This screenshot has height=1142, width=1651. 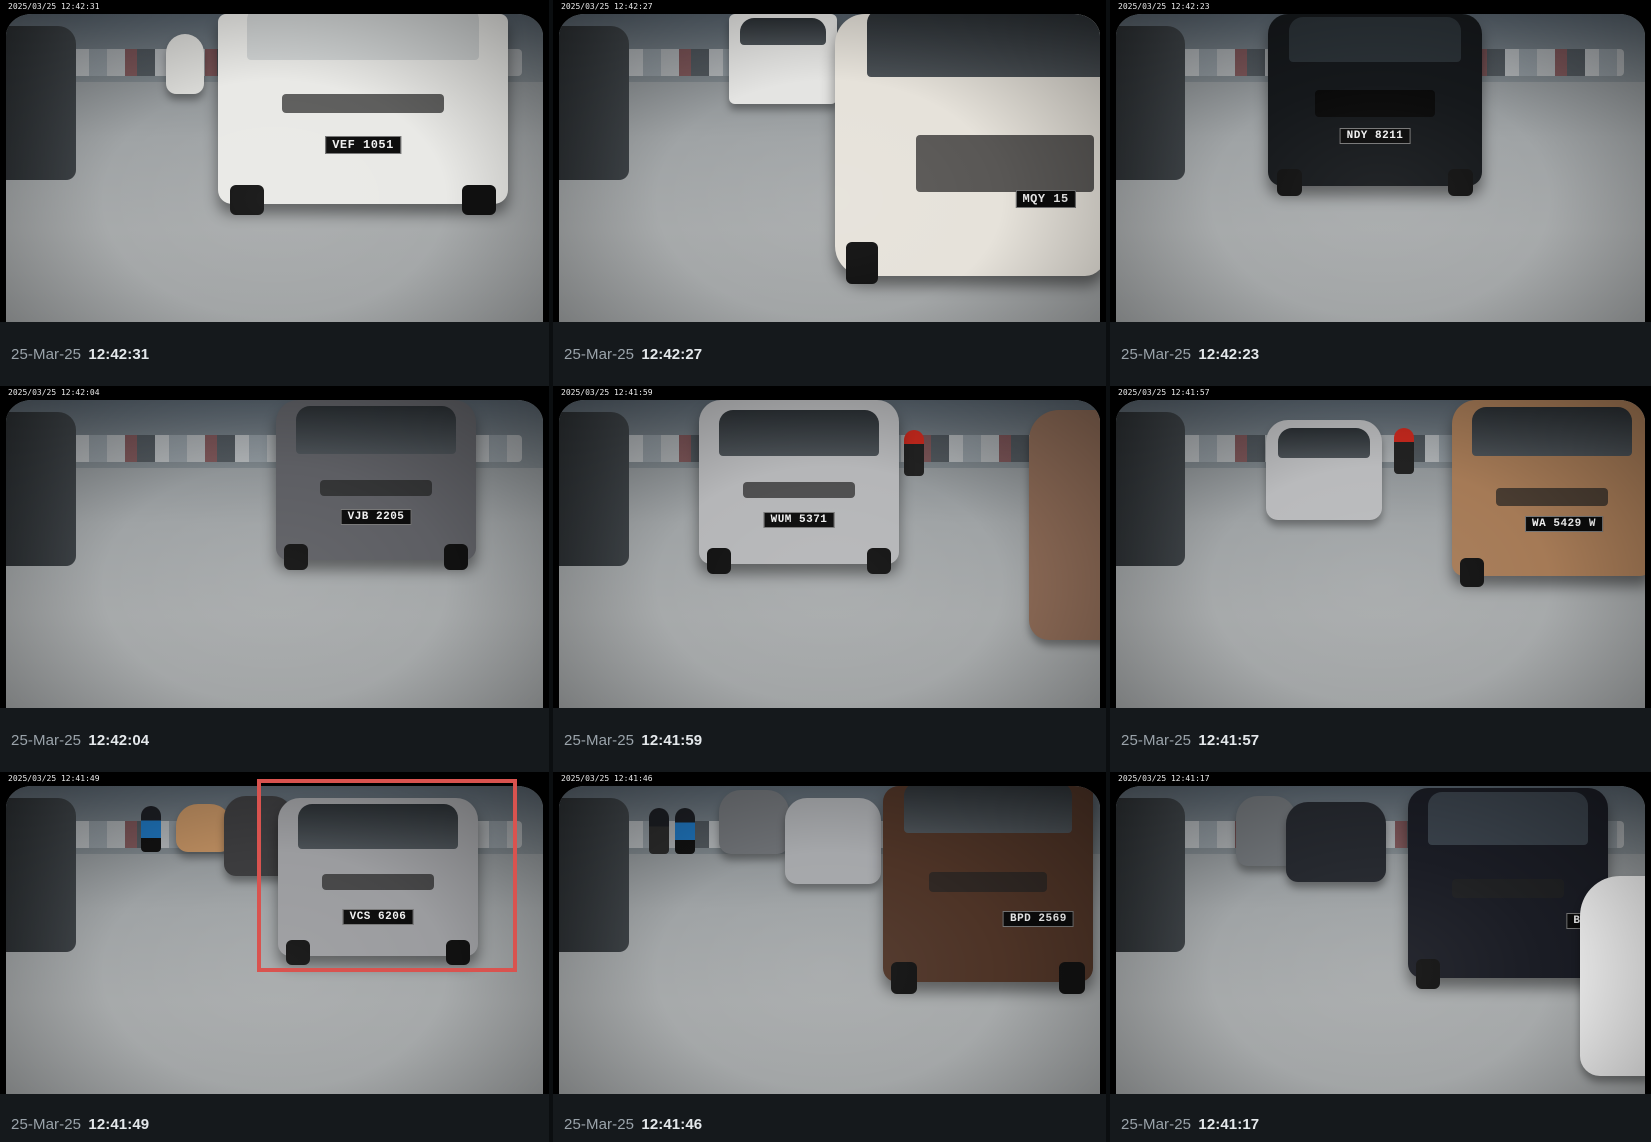 I want to click on road-scene: VJB 2205, so click(x=274, y=554).